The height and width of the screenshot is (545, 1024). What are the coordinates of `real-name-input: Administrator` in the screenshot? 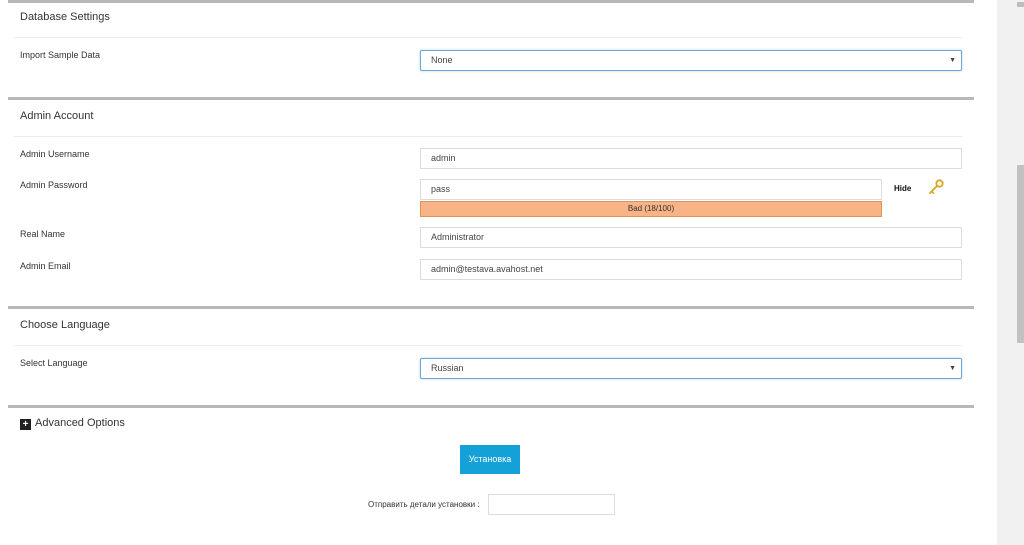 It's located at (691, 237).